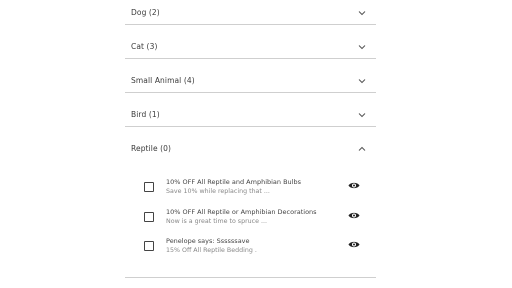 This screenshot has width=512, height=288. I want to click on accordion-label-small-animal: Small Animal (4), so click(163, 80).